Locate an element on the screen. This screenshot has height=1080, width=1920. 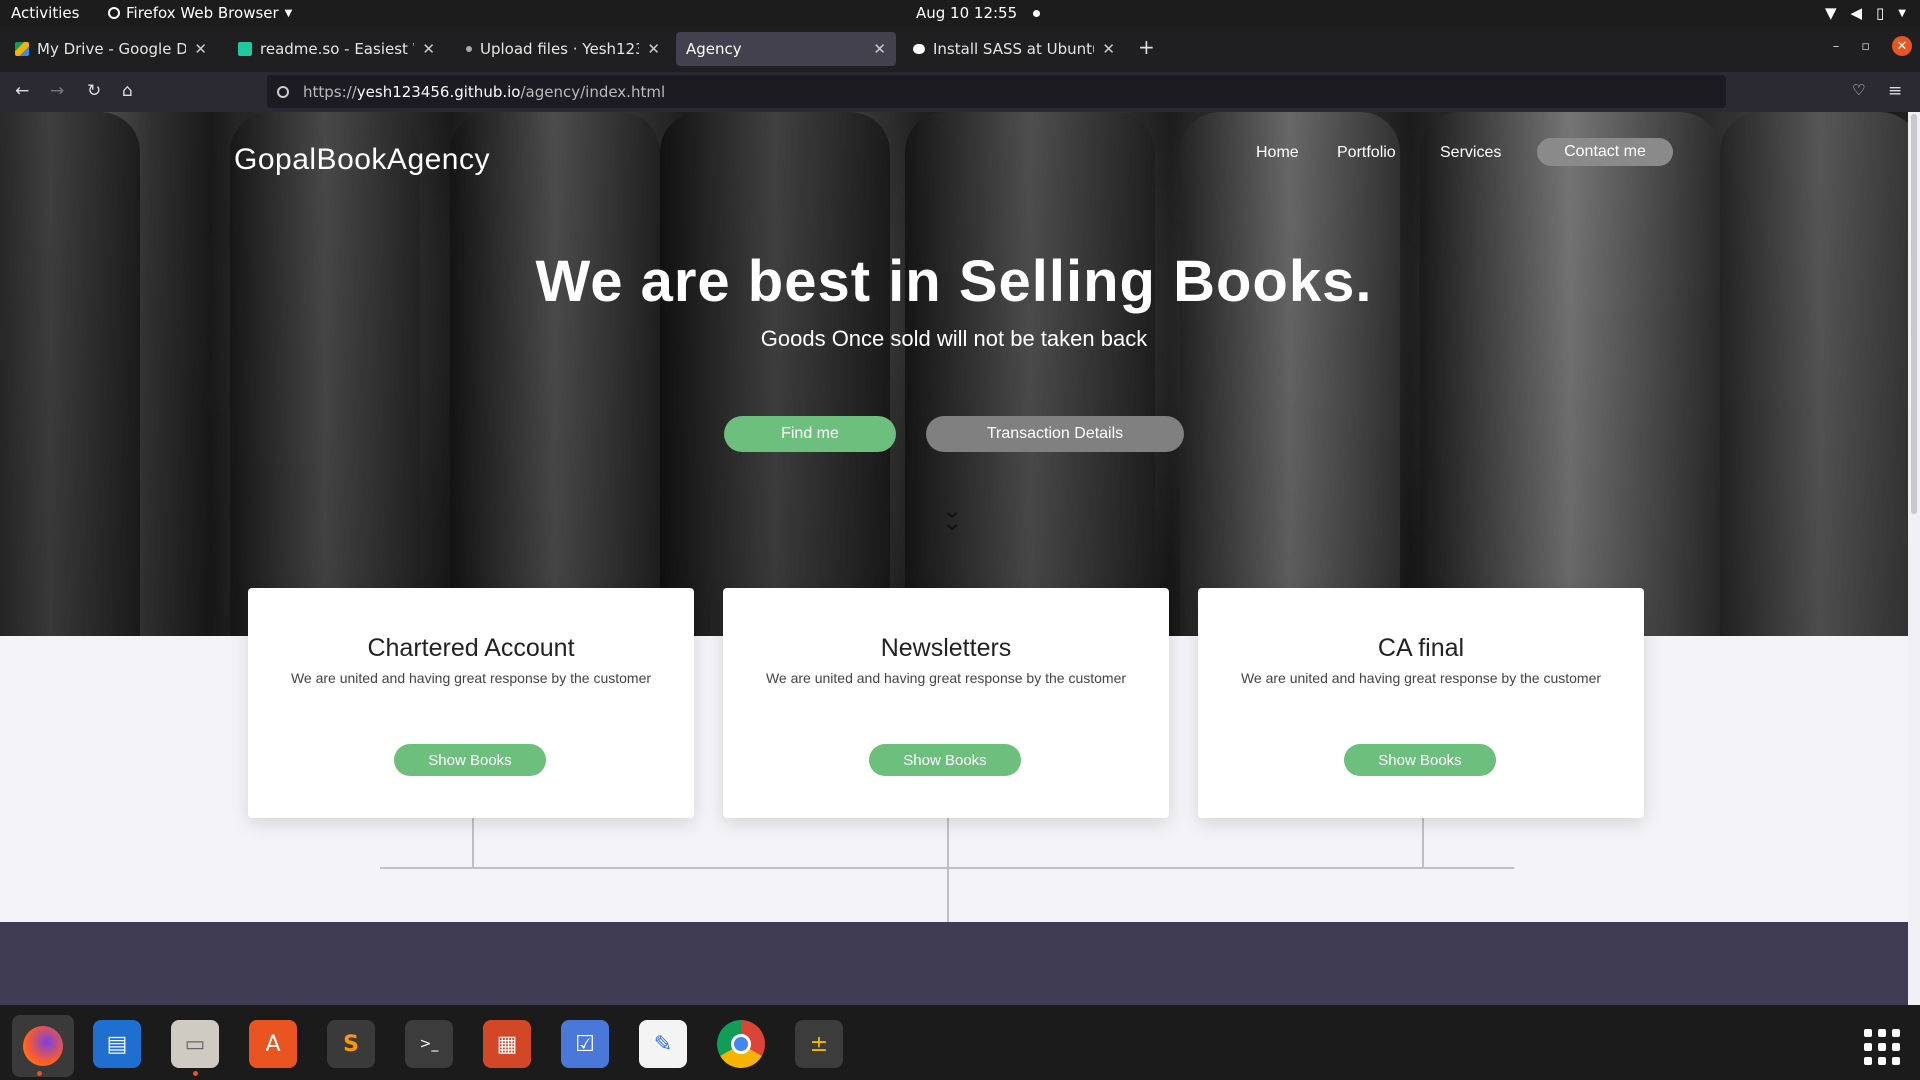
volume-icon: ◀ is located at coordinates (1856, 13).